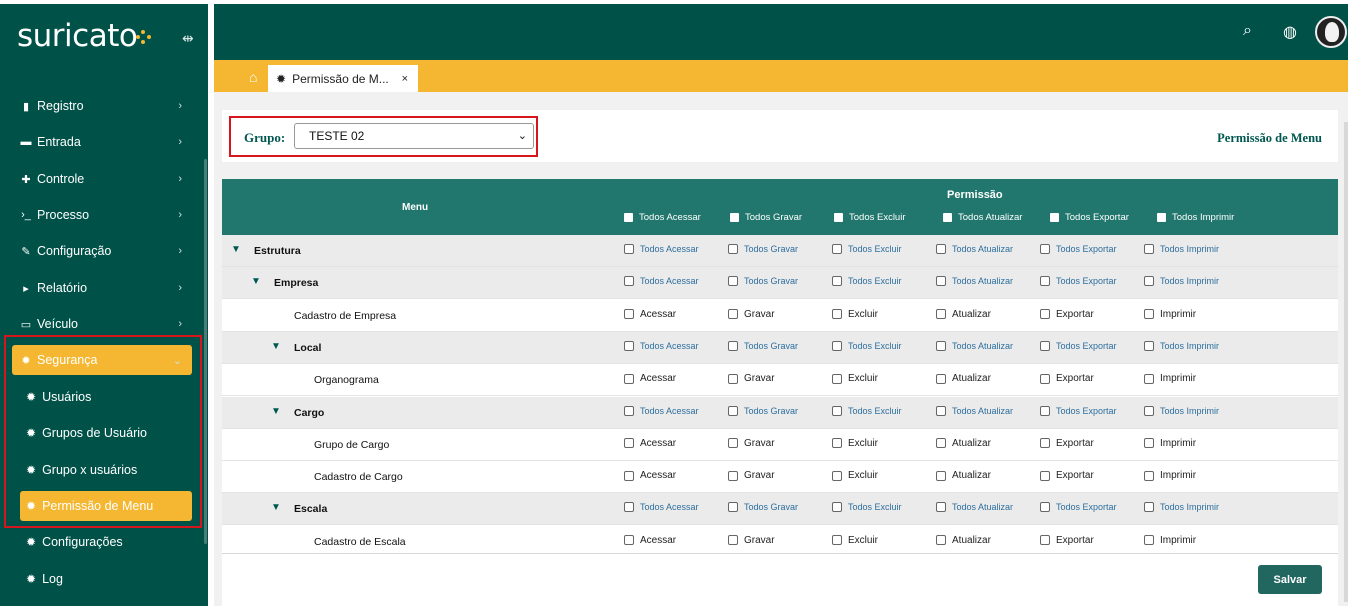  I want to click on sidebar-item-entrada: ▬ Entrada ›, so click(102, 142).